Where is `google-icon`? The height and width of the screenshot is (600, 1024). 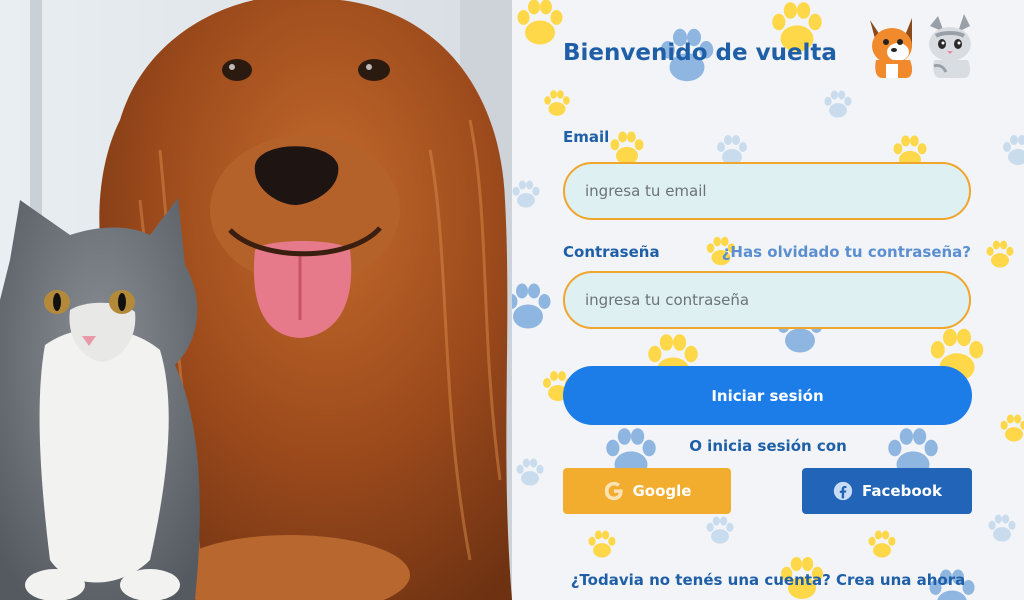
google-icon is located at coordinates (614, 491).